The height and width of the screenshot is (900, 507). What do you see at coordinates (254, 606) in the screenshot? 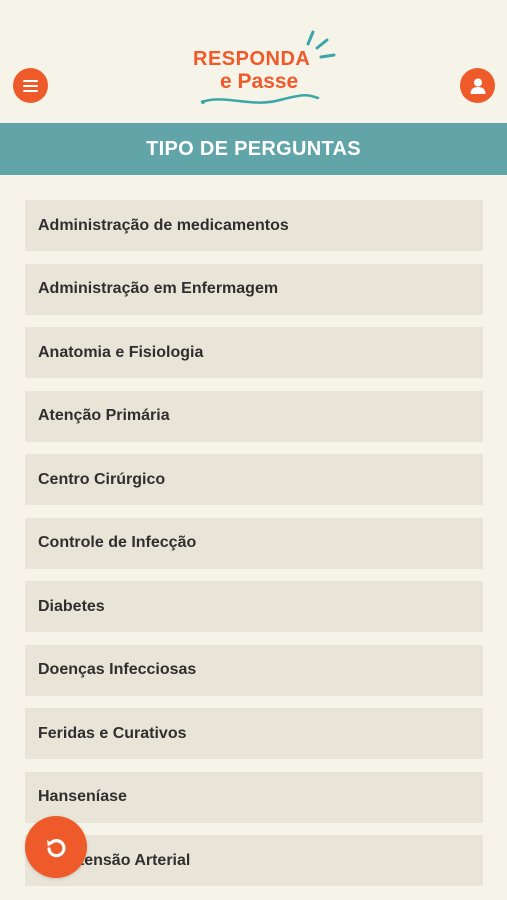
I see `category-item-diabetes: Diabetes` at bounding box center [254, 606].